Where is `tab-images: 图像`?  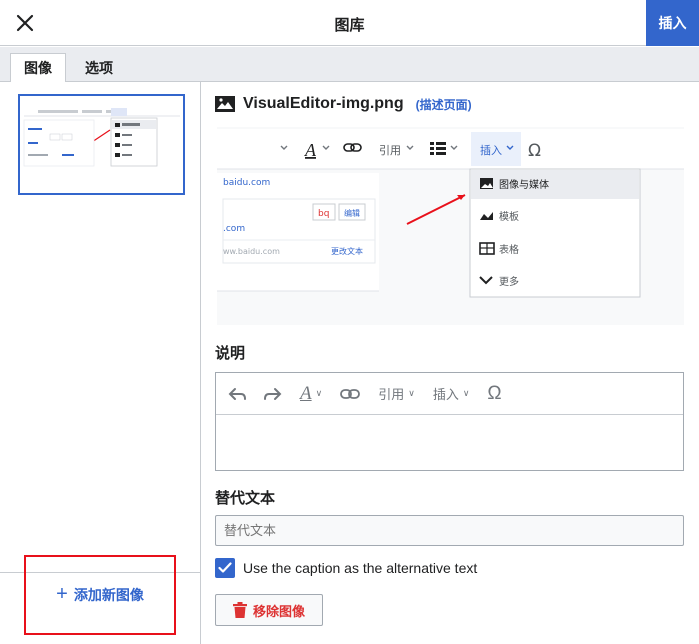
tab-images: 图像 is located at coordinates (38, 68).